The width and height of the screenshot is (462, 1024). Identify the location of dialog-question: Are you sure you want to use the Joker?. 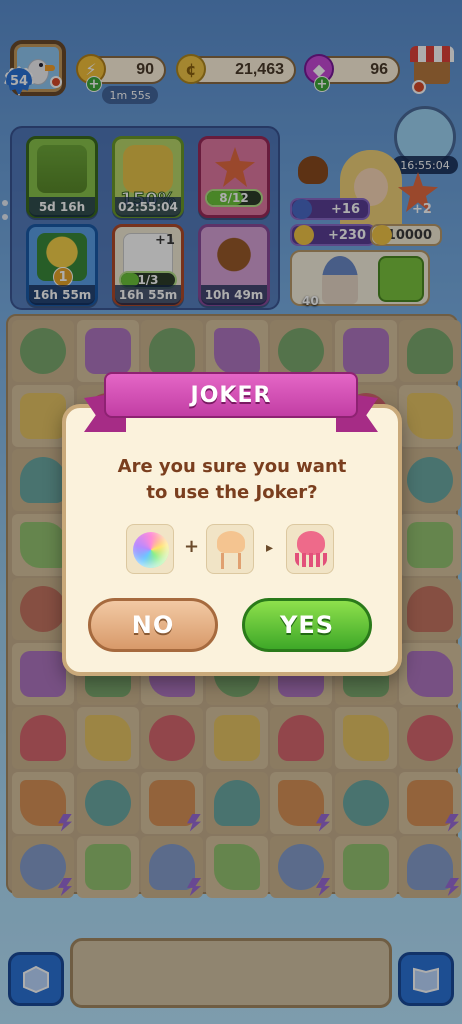
(232, 480).